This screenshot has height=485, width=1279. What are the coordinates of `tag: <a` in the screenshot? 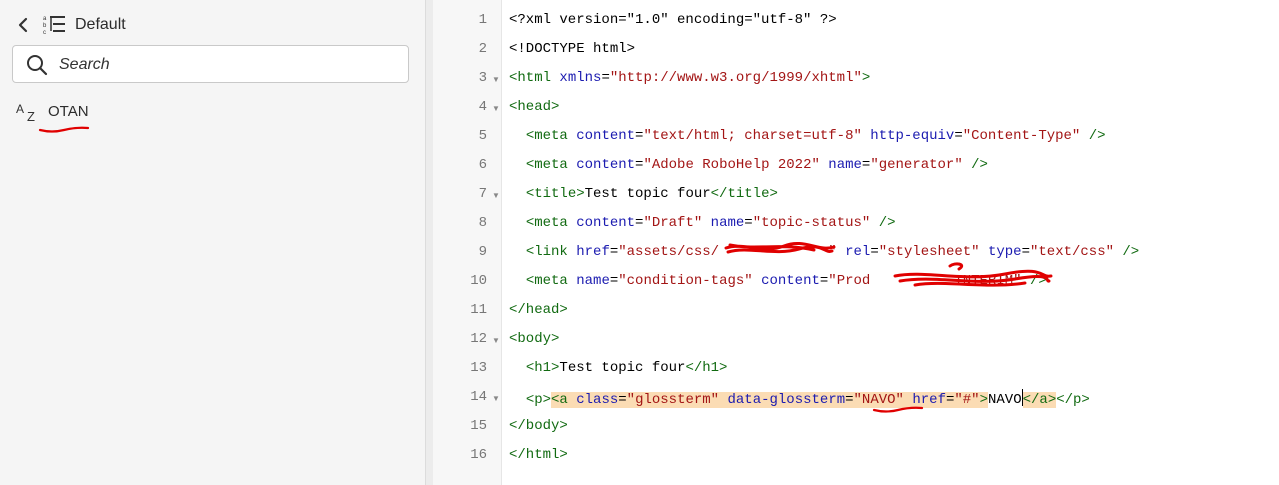 It's located at (559, 400).